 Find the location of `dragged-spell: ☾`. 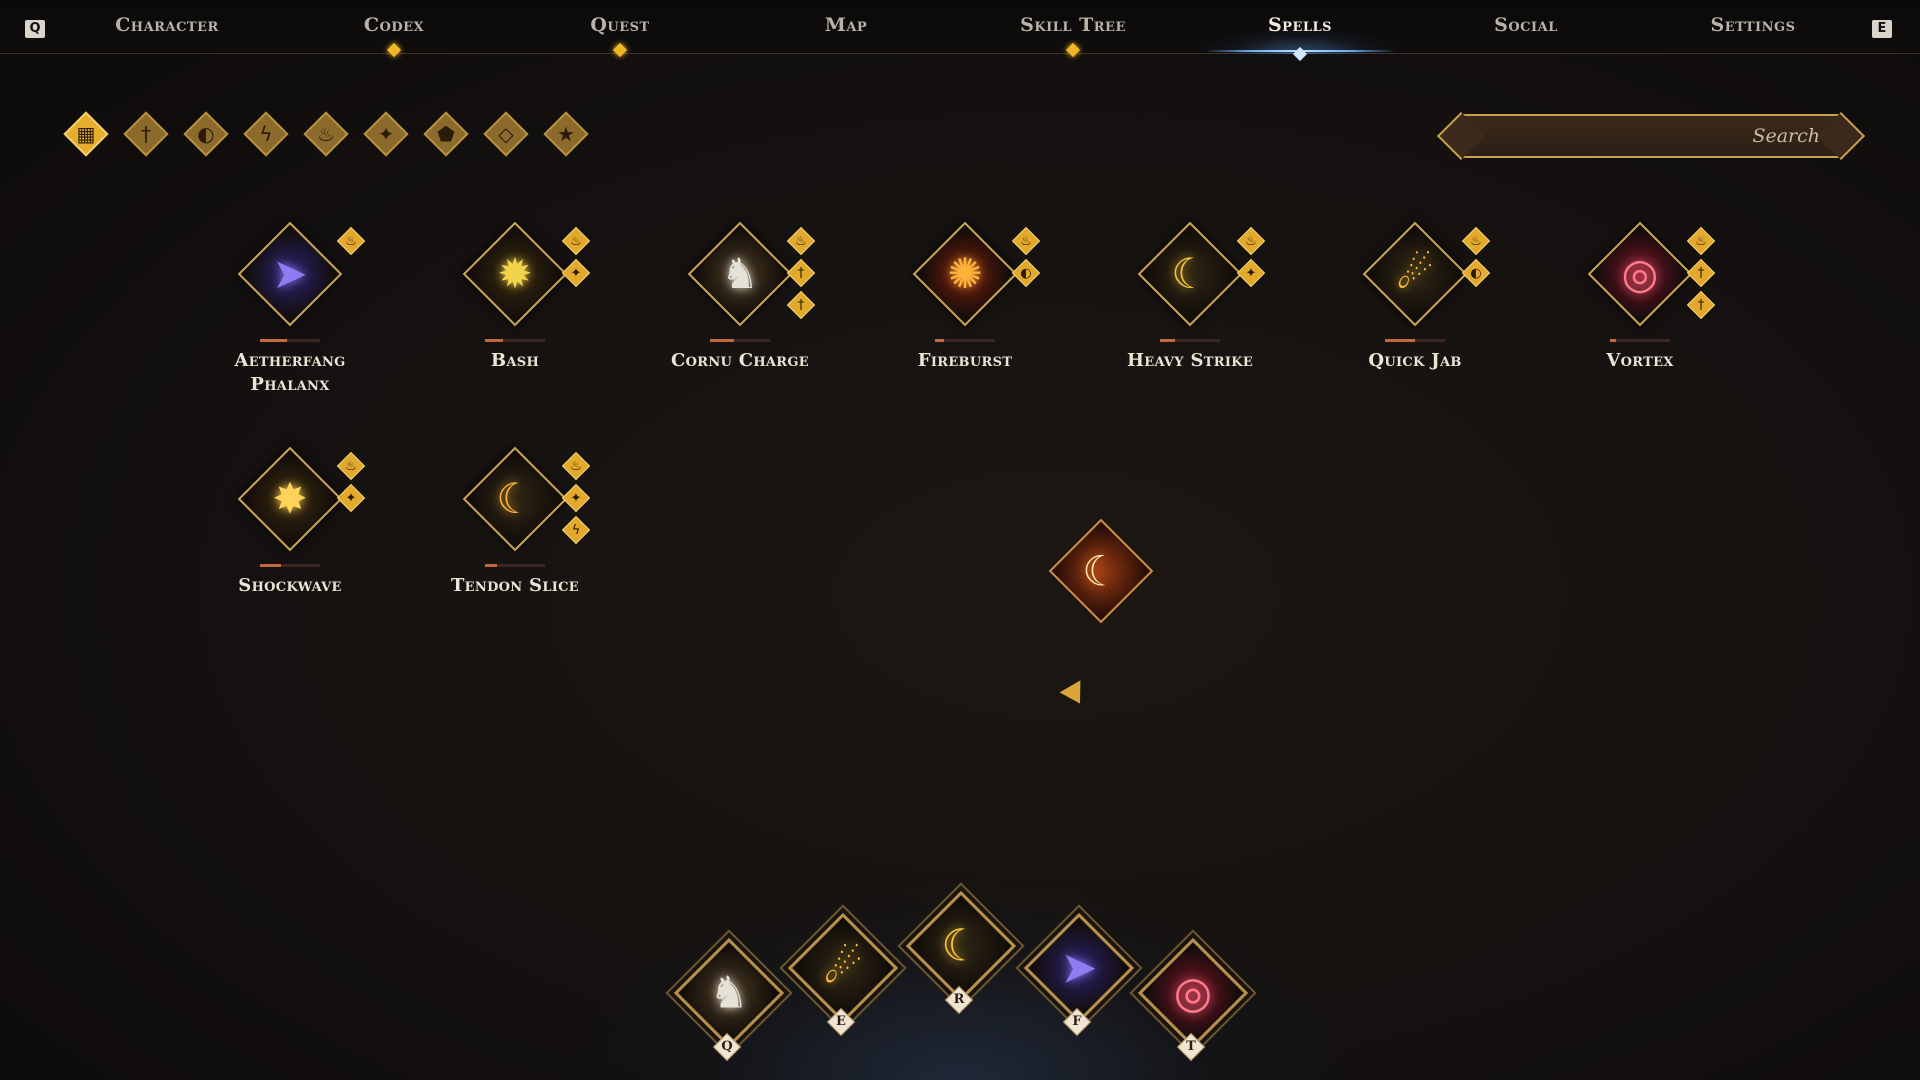

dragged-spell: ☾ is located at coordinates (1101, 571).